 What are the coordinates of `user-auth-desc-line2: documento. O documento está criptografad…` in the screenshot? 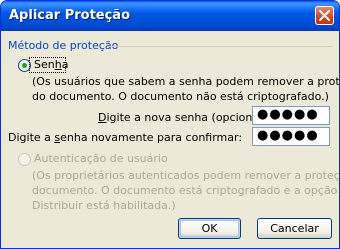 It's located at (186, 190).